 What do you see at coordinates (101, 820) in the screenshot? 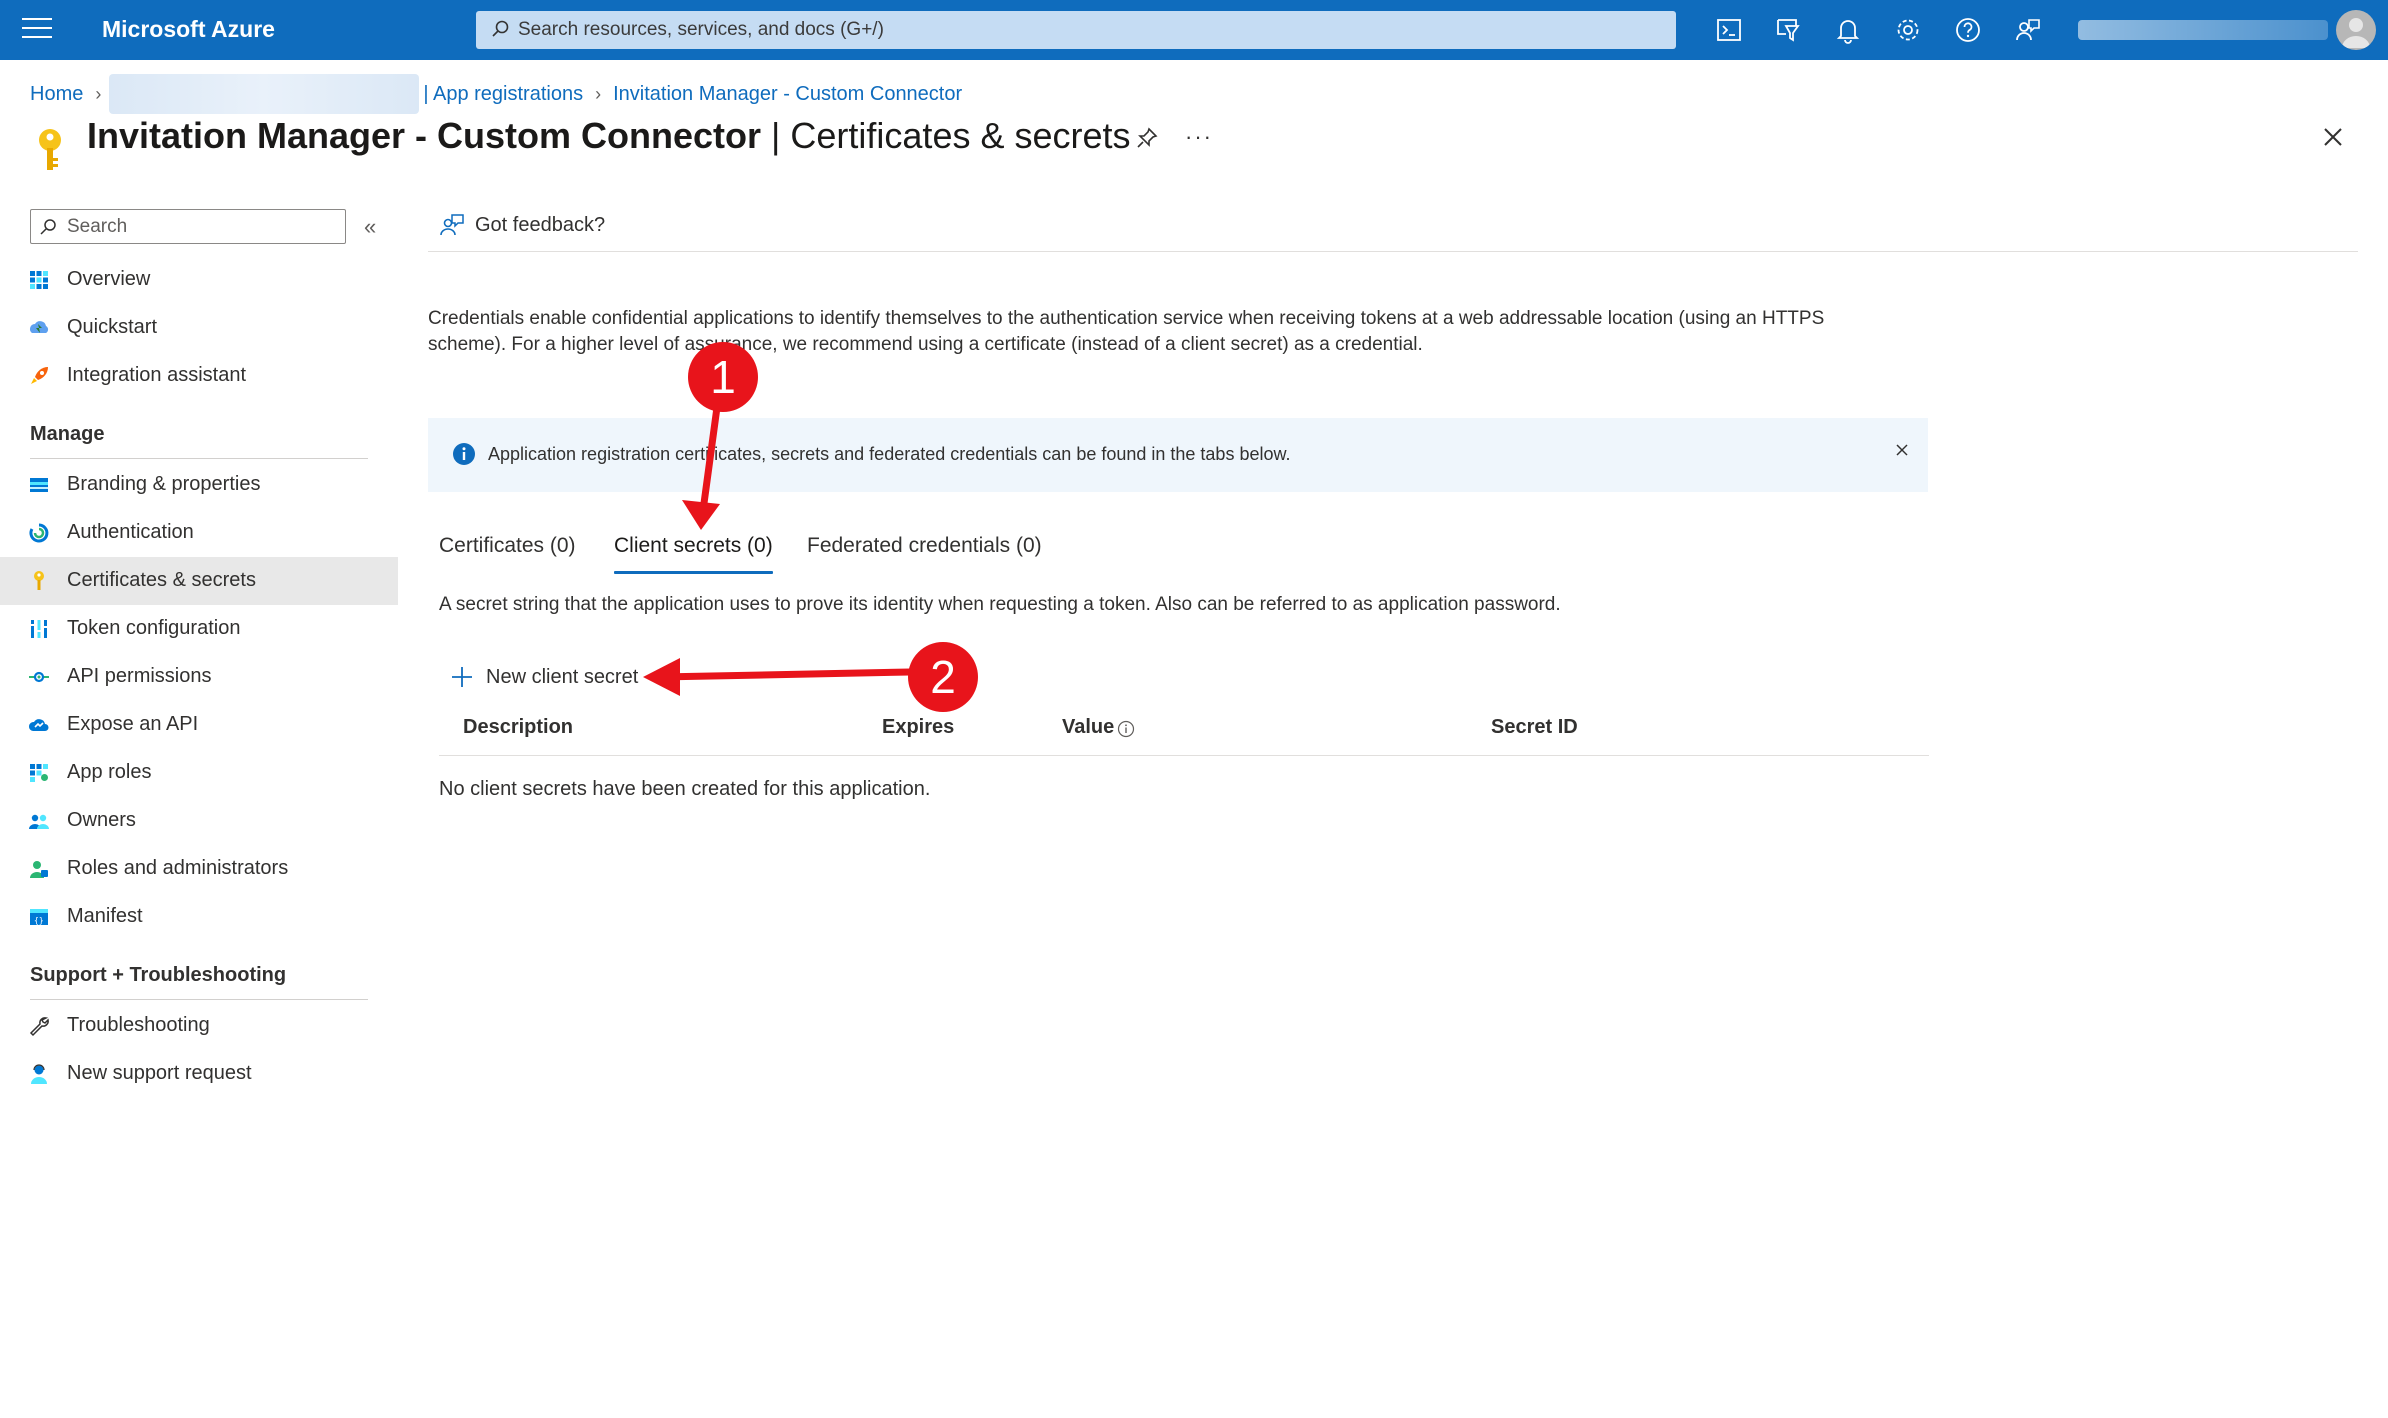
I see `sidebar-item-label: Owners` at bounding box center [101, 820].